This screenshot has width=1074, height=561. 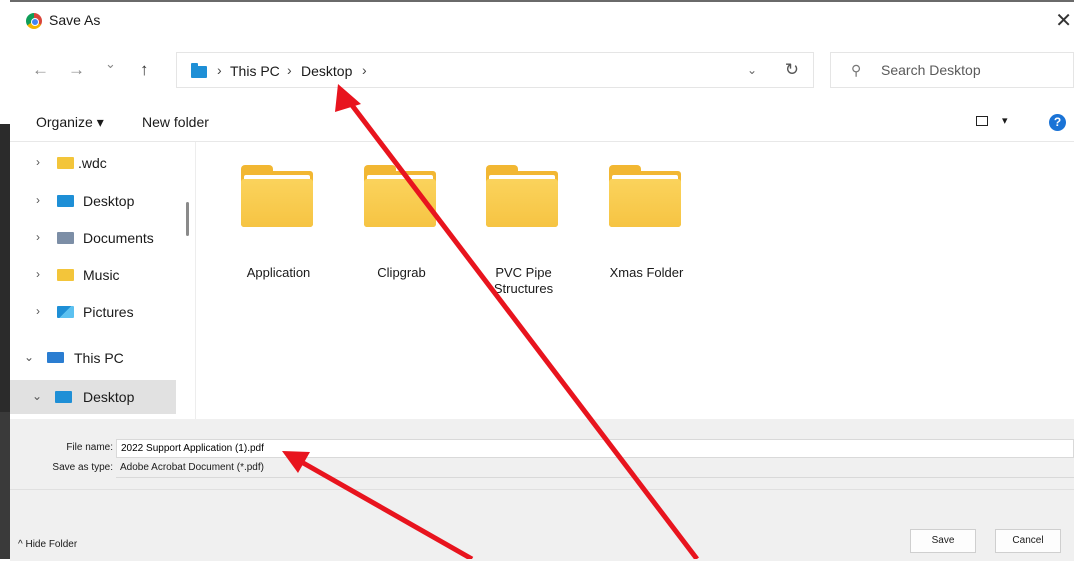 I want to click on sidebar-item-label: .wdc, so click(x=92, y=163).